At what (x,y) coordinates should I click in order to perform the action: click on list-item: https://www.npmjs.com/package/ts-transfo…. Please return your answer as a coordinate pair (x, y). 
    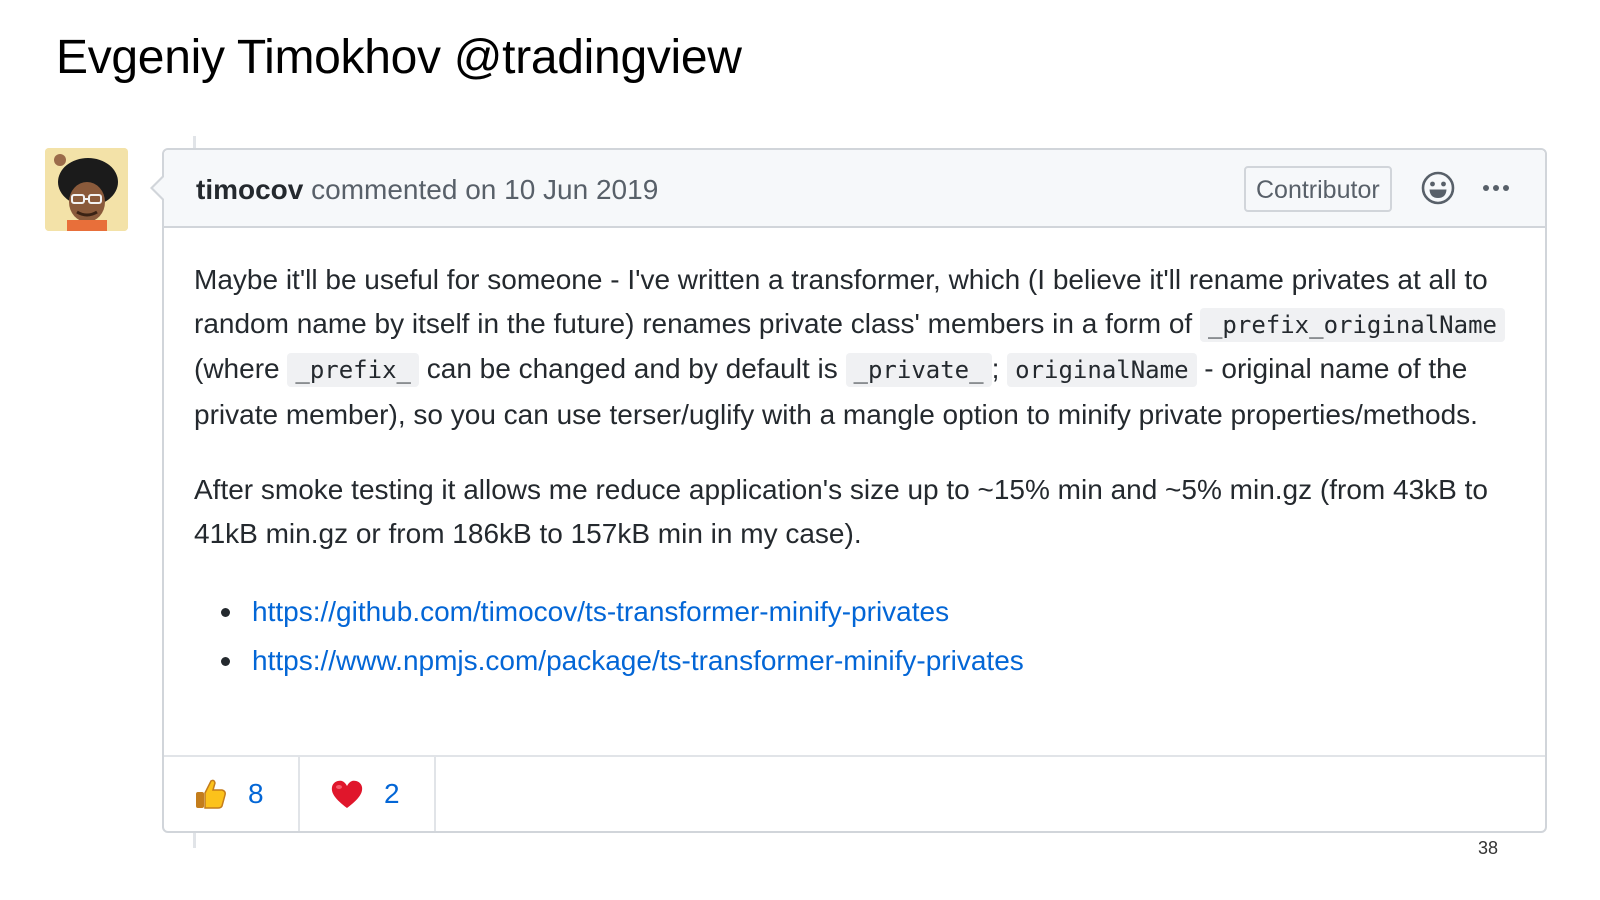
    Looking at the image, I should click on (854, 660).